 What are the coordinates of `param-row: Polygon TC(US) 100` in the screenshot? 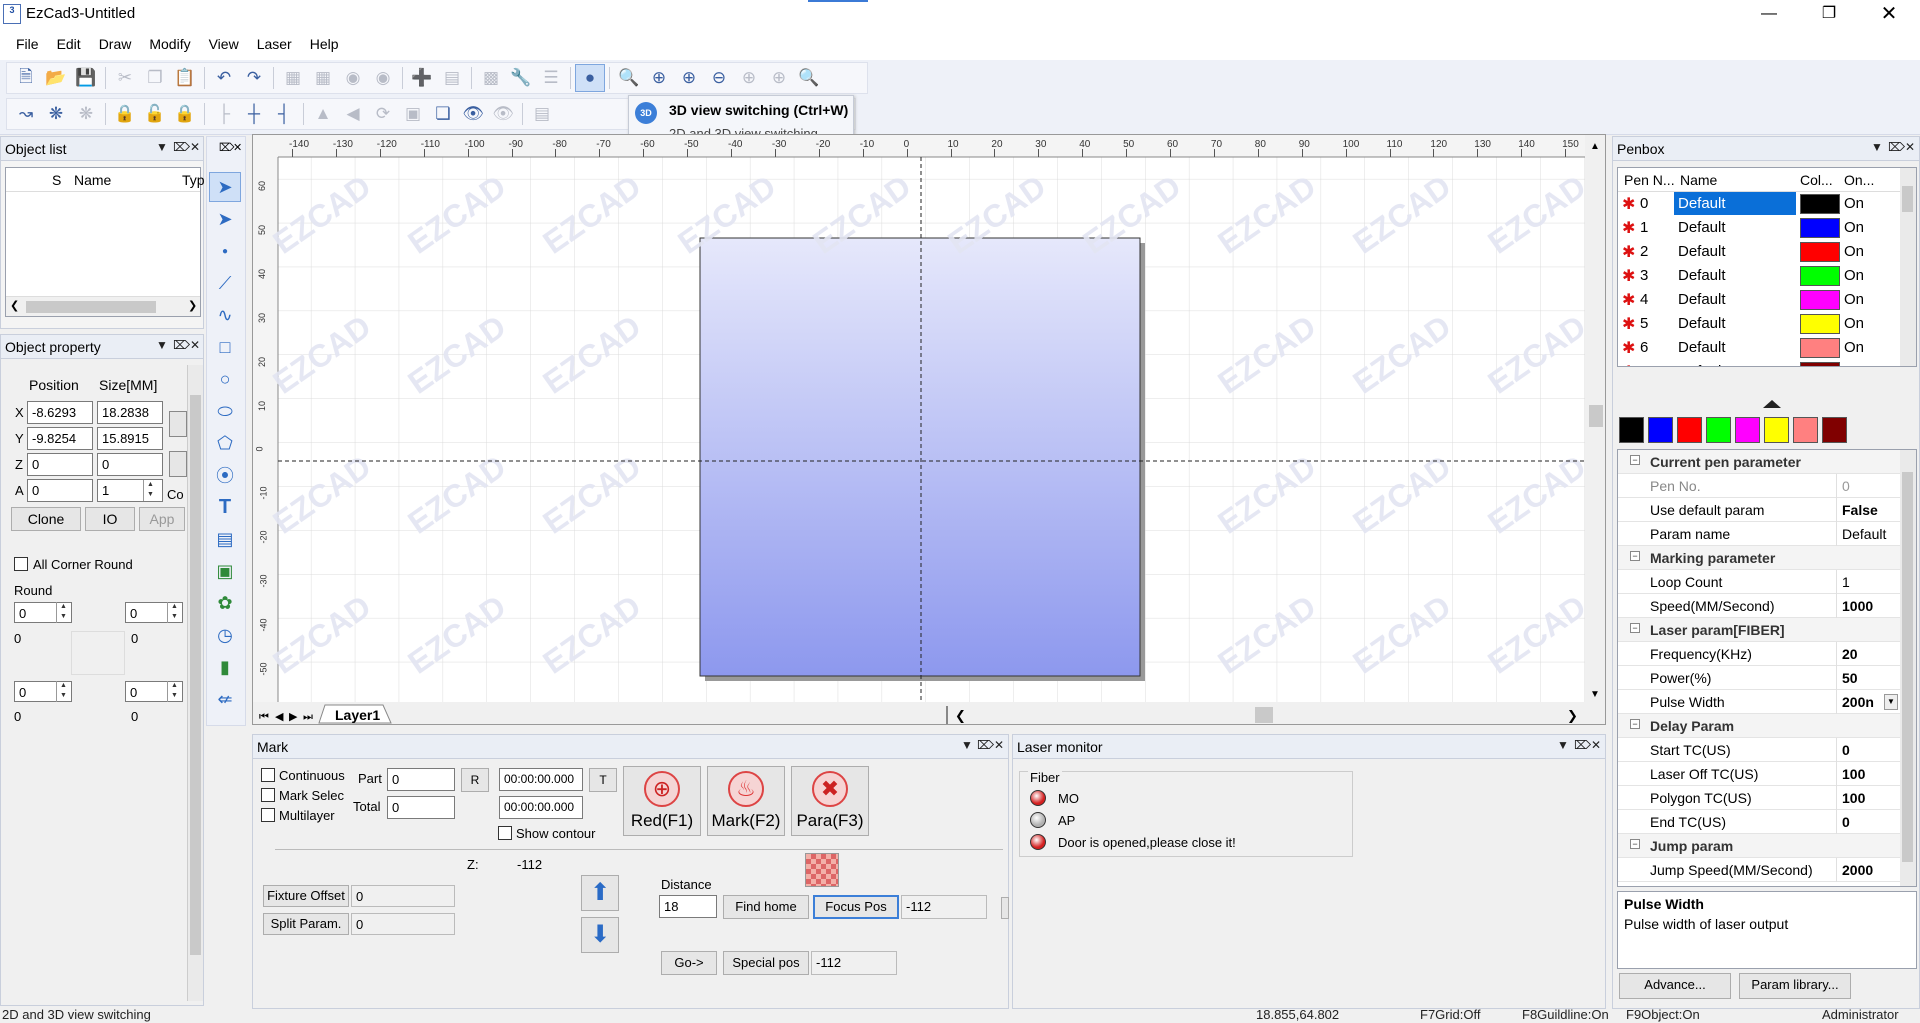 It's located at (1759, 798).